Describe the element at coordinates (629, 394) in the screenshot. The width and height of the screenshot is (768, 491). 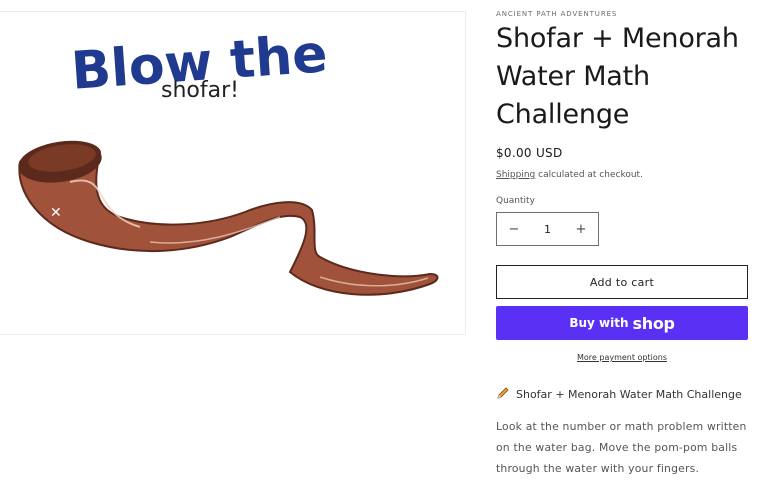
I see `description-heading-text: Shofar + Menorah Water Math Challenge` at that location.